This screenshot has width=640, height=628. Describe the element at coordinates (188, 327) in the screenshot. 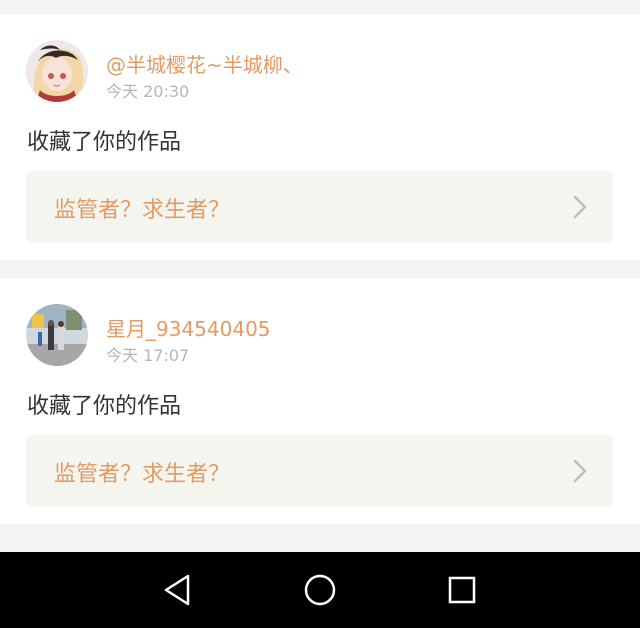

I see `username-link: 星月_934540405` at that location.